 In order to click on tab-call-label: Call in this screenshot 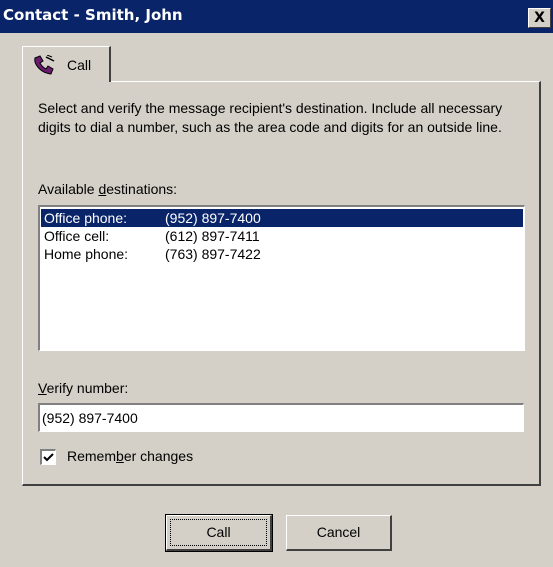, I will do `click(79, 65)`.